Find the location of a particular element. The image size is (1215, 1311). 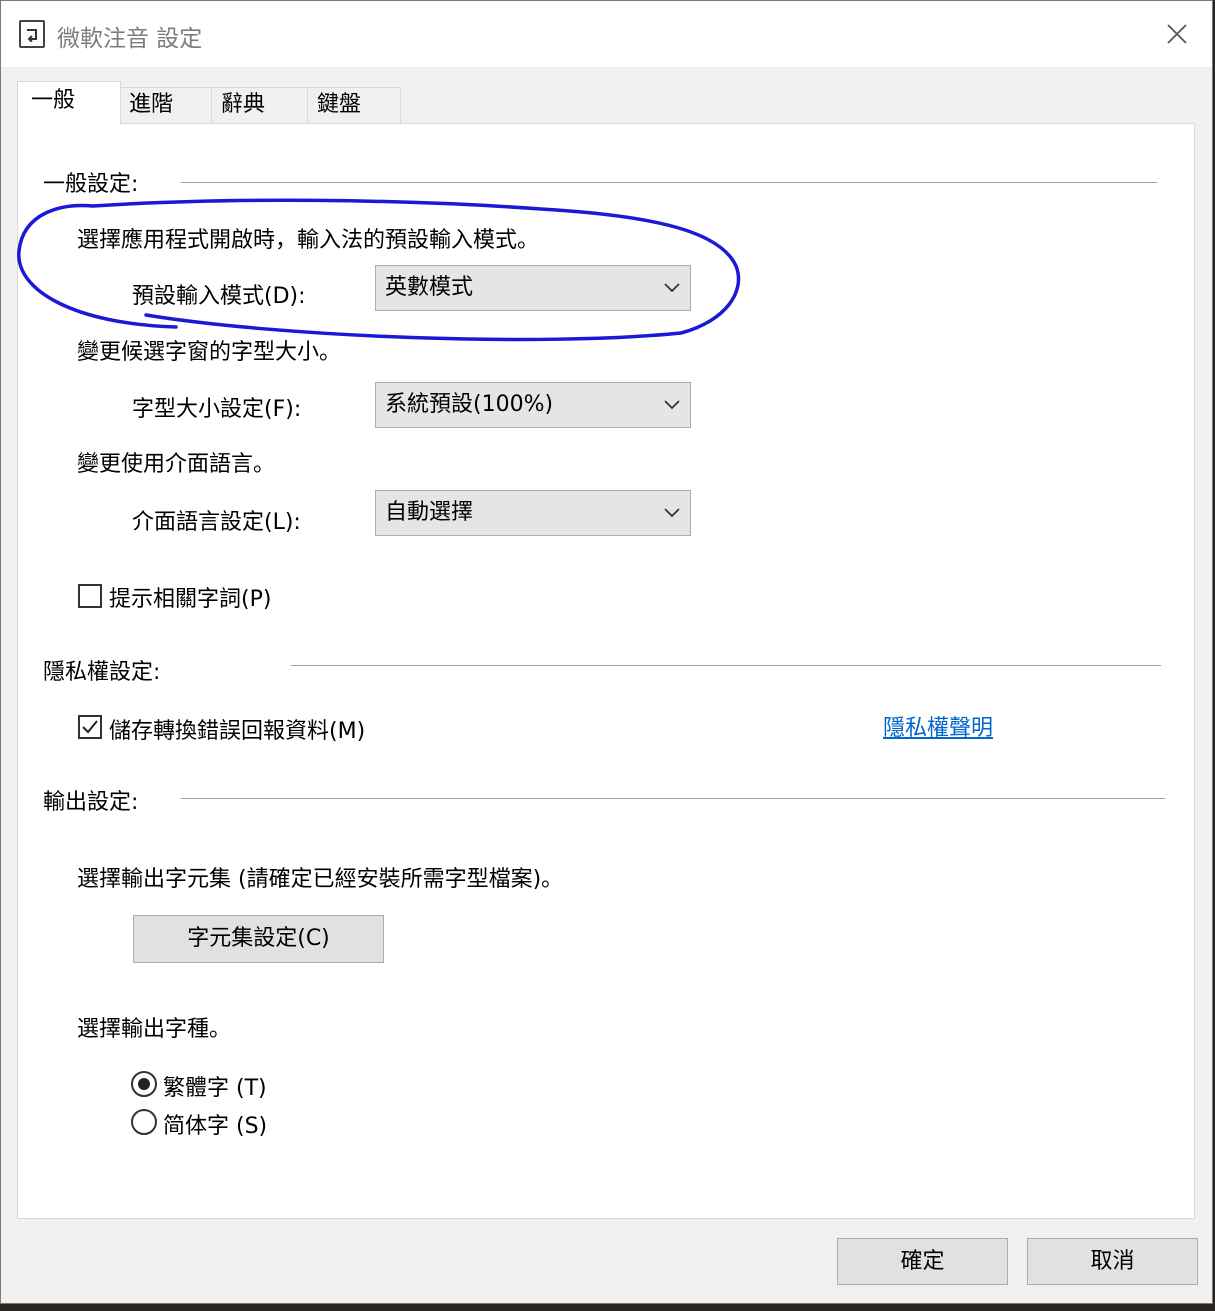

font-size-select: 系統預設(100%) is located at coordinates (533, 405).